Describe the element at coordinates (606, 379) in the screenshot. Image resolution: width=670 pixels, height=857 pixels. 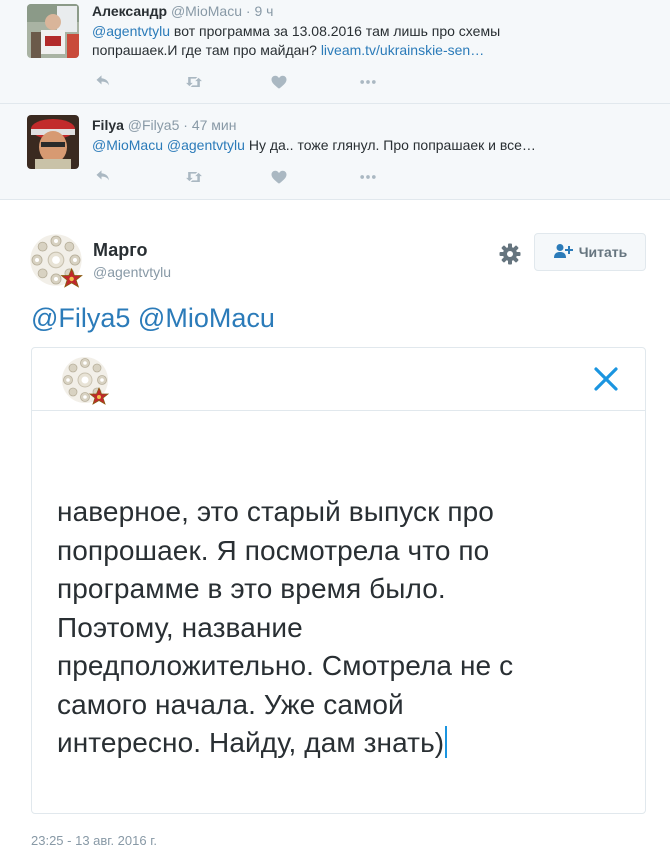
I see `close-icon` at that location.